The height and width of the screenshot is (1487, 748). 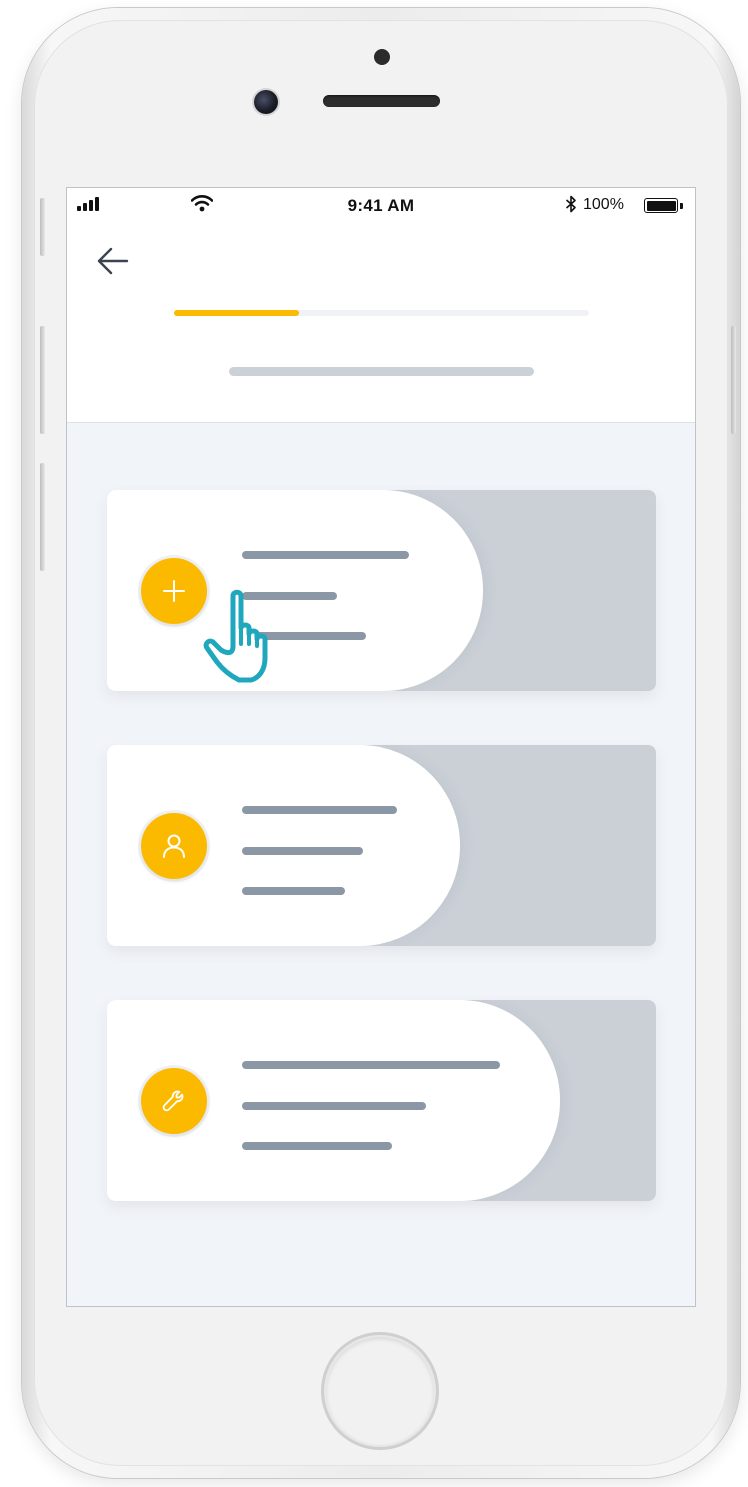 I want to click on option-card-settings, so click(x=381, y=1100).